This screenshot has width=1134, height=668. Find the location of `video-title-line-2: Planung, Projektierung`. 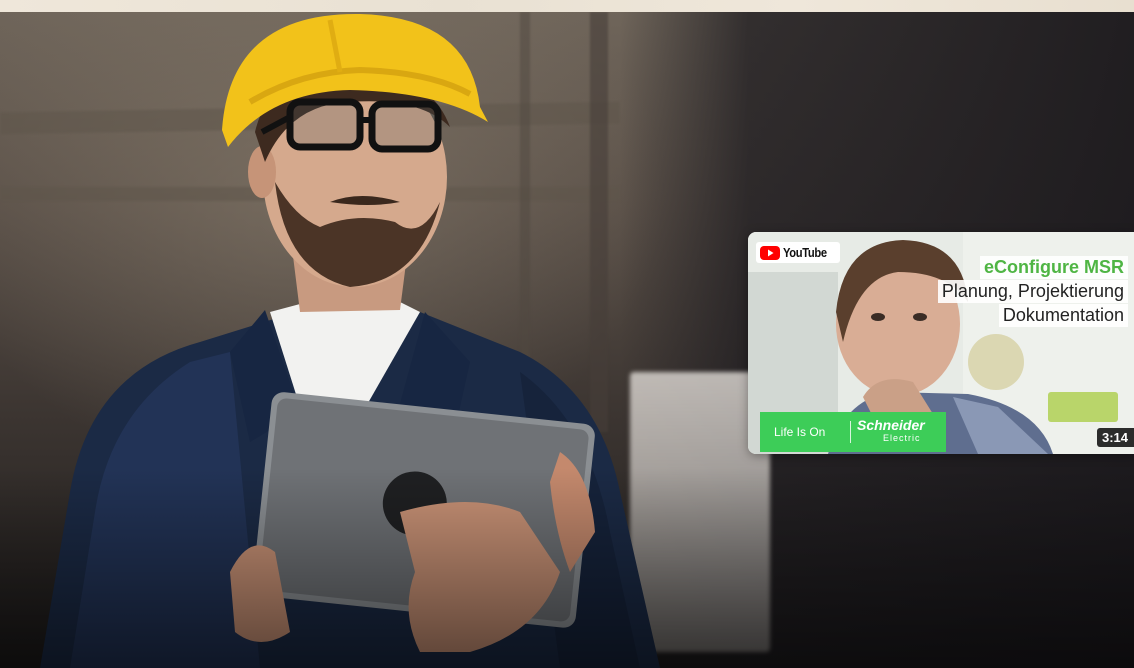

video-title-line-2: Planung, Projektierung is located at coordinates (1032, 291).